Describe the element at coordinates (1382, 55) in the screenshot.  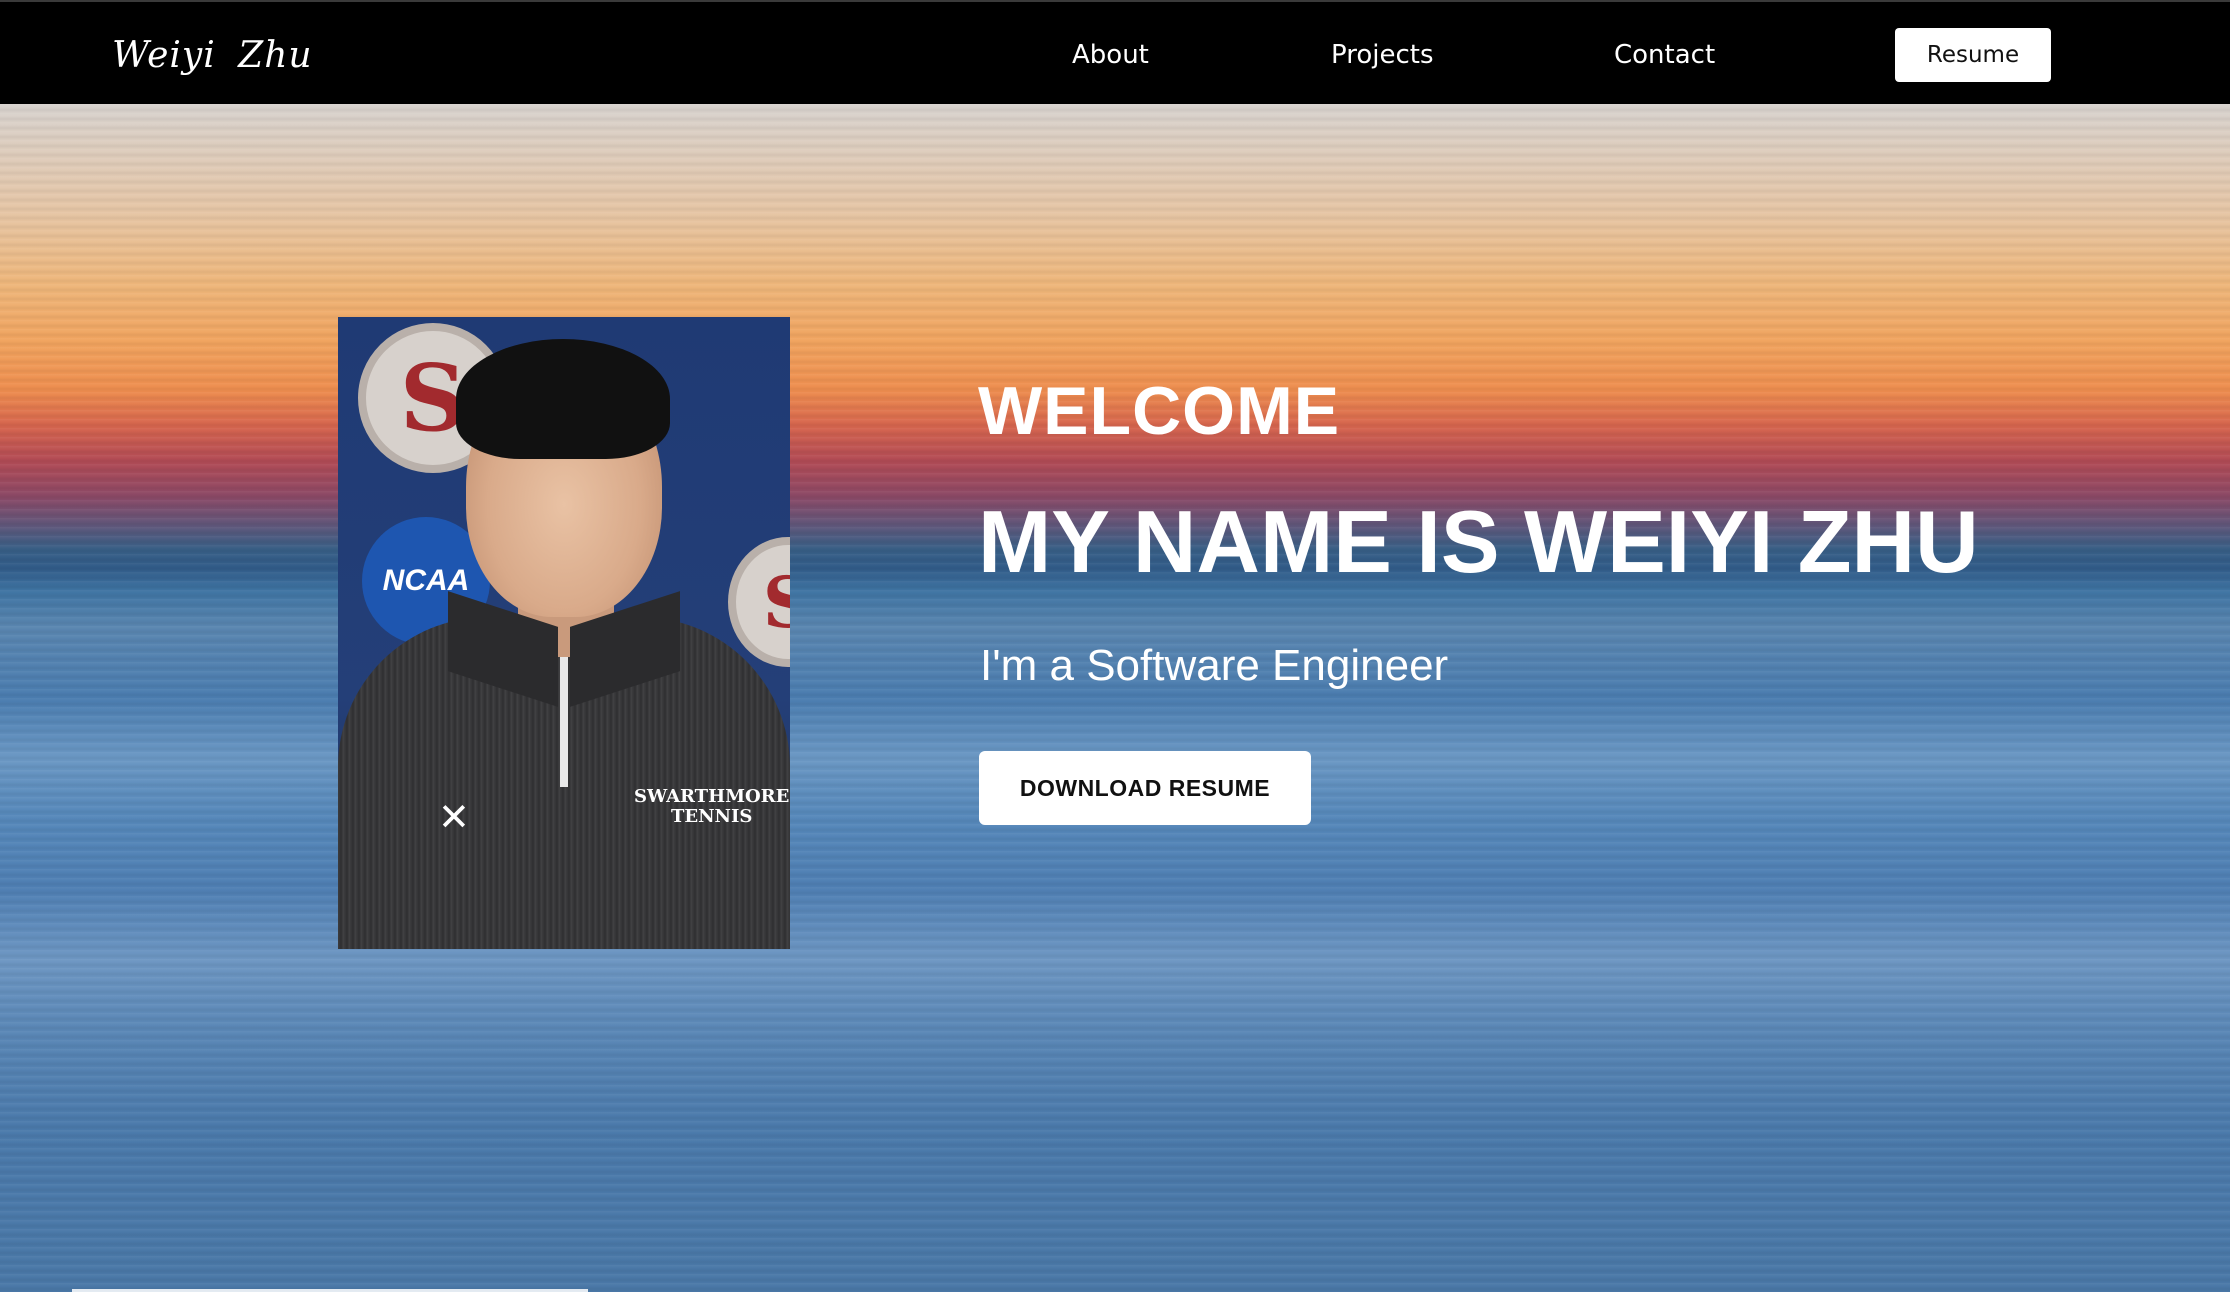
I see `nav-link-projects: Projects` at that location.